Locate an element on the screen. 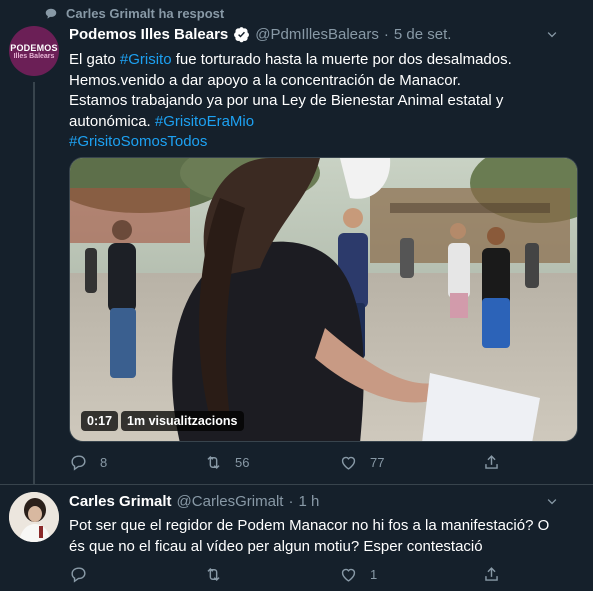 The image size is (593, 591). retweet-button is located at coordinates (271, 574).